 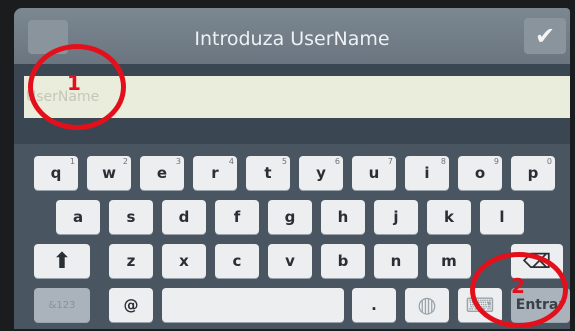 I want to click on key-s: s, so click(x=131, y=217).